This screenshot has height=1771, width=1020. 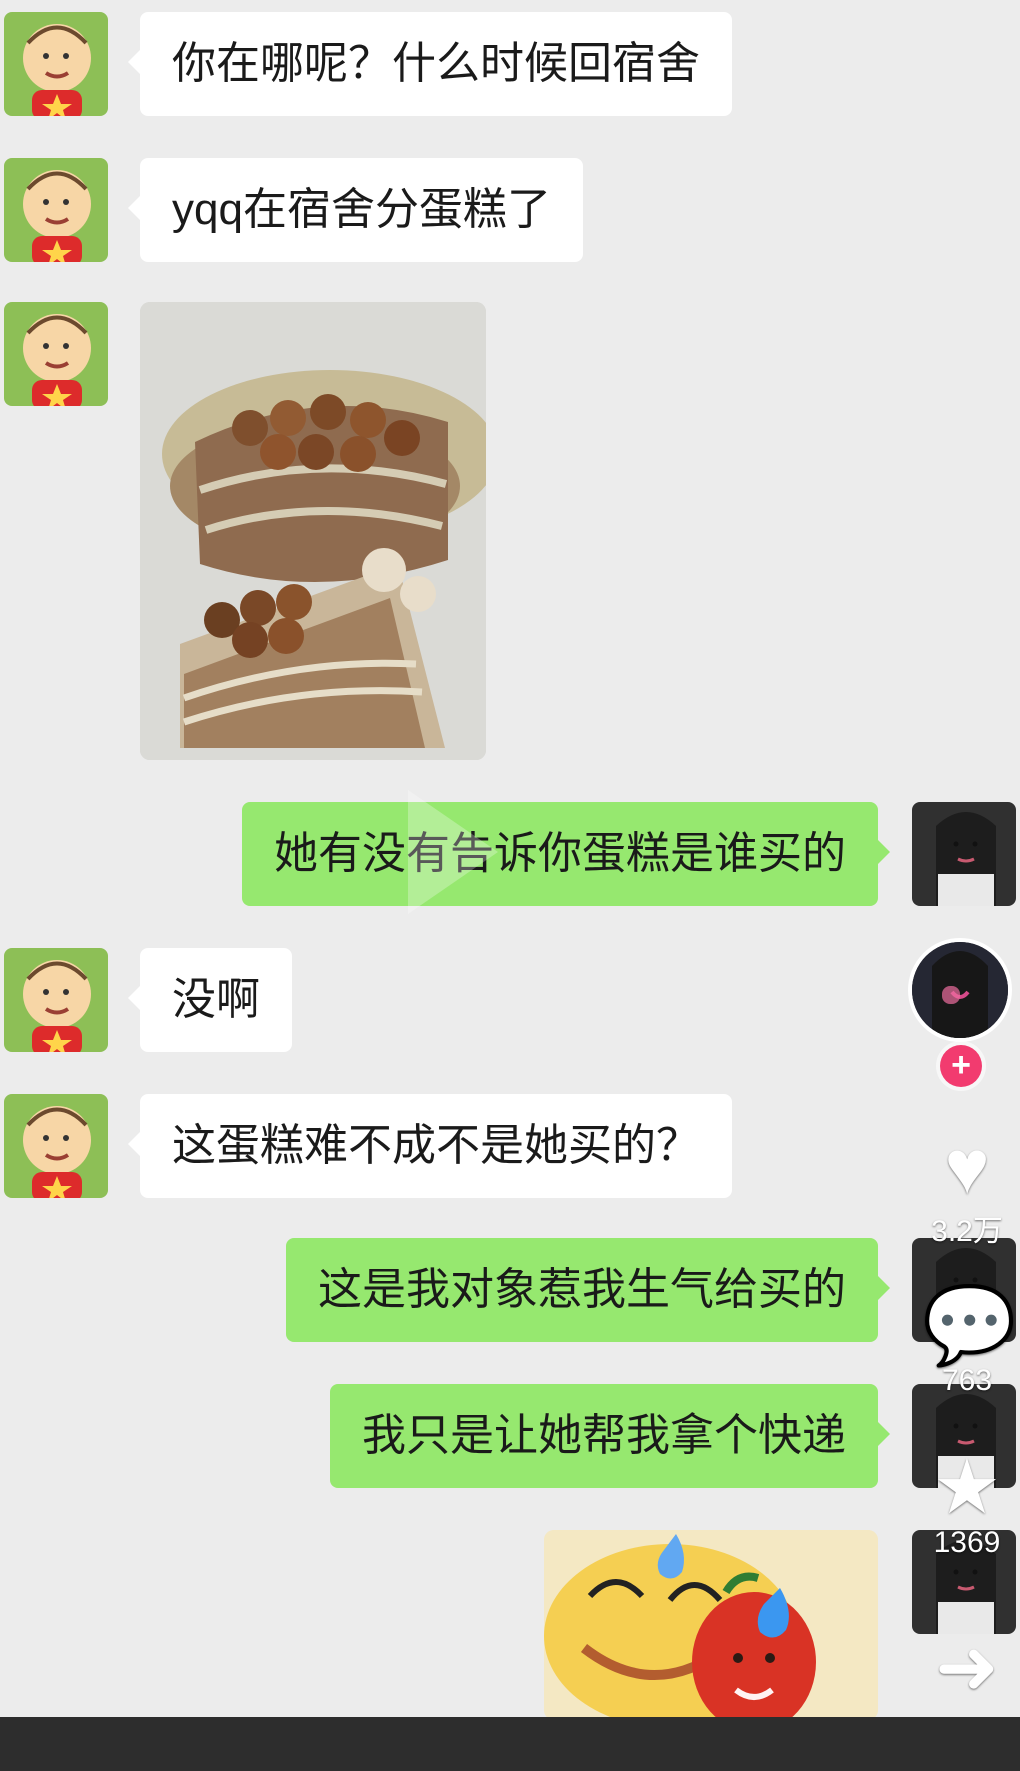 I want to click on message-left-3: 没啊, so click(x=510, y=1000).